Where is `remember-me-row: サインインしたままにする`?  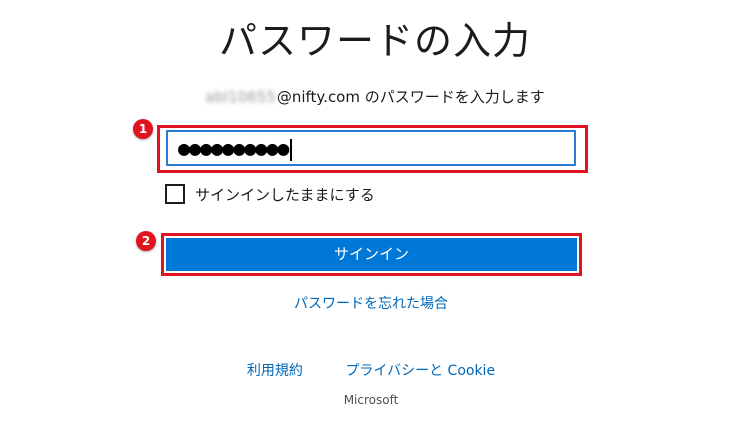 remember-me-row: サインインしたままにする is located at coordinates (270, 194).